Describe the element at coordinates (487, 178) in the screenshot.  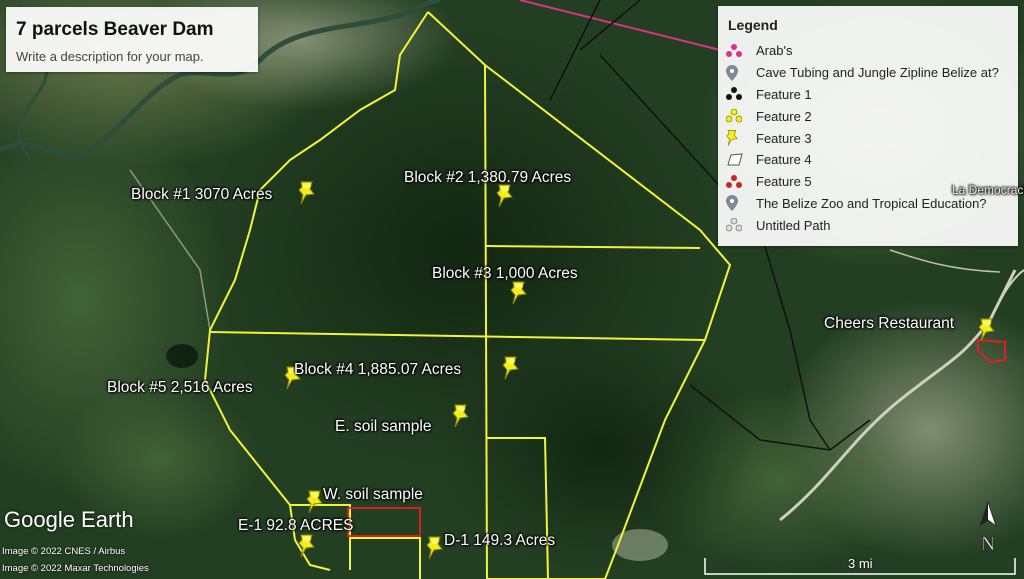
I see `placemark-label-block2: Block #2 1,380.79 Acres` at that location.